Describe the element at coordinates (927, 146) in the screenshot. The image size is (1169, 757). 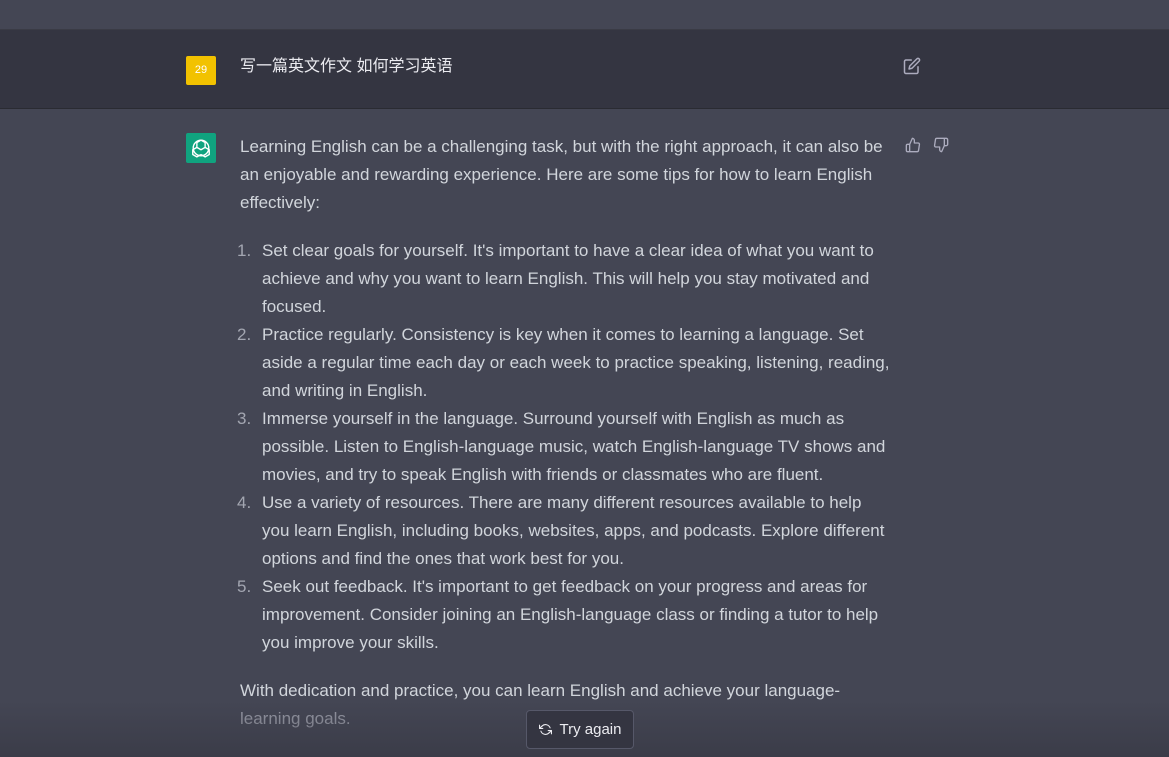
I see `feedback-buttons` at that location.